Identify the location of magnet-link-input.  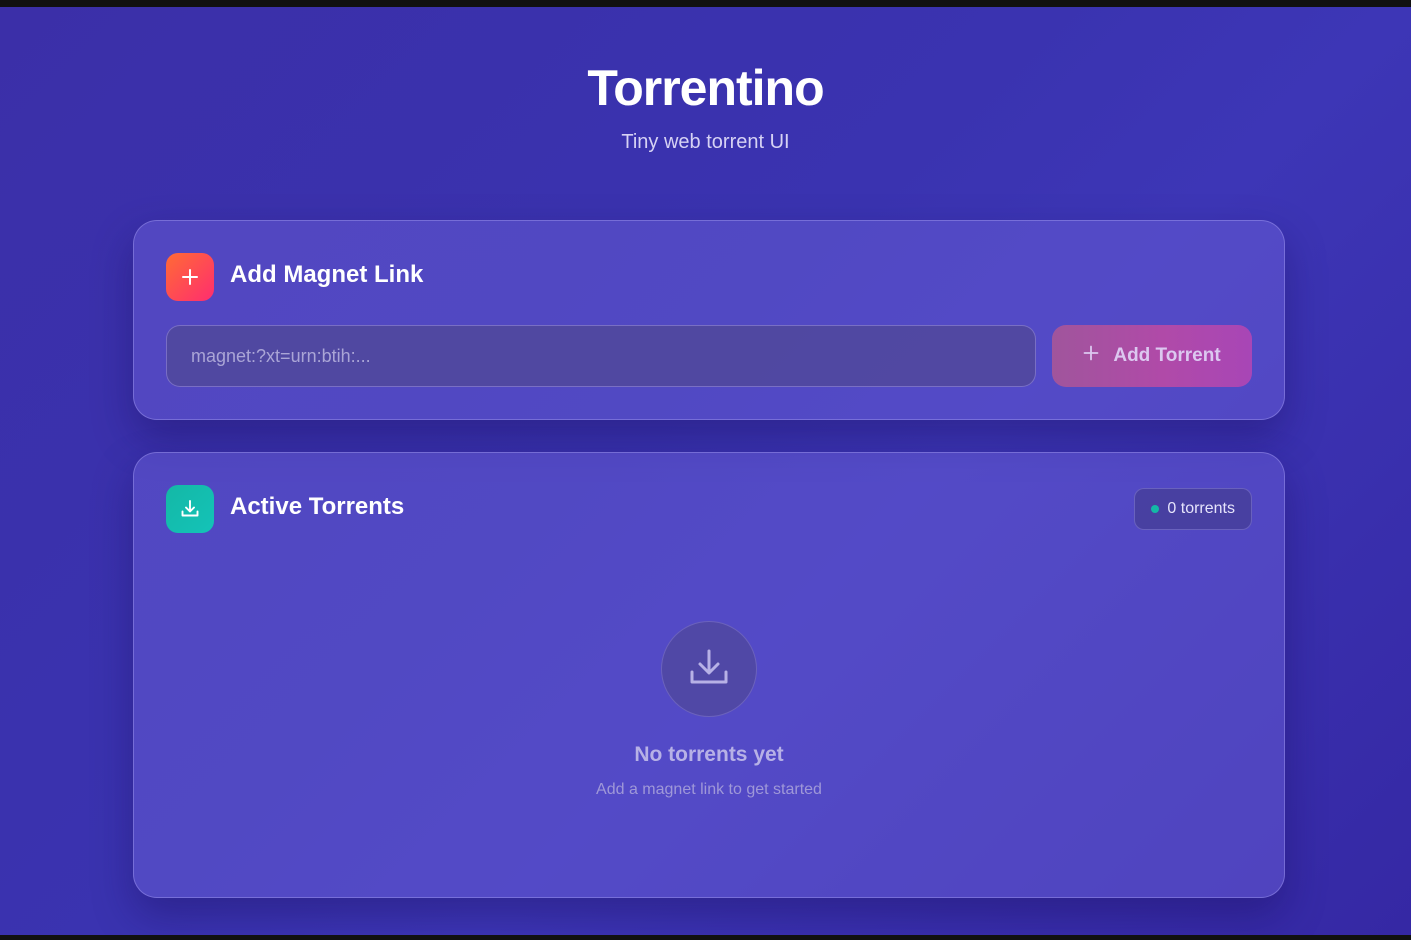
(601, 356).